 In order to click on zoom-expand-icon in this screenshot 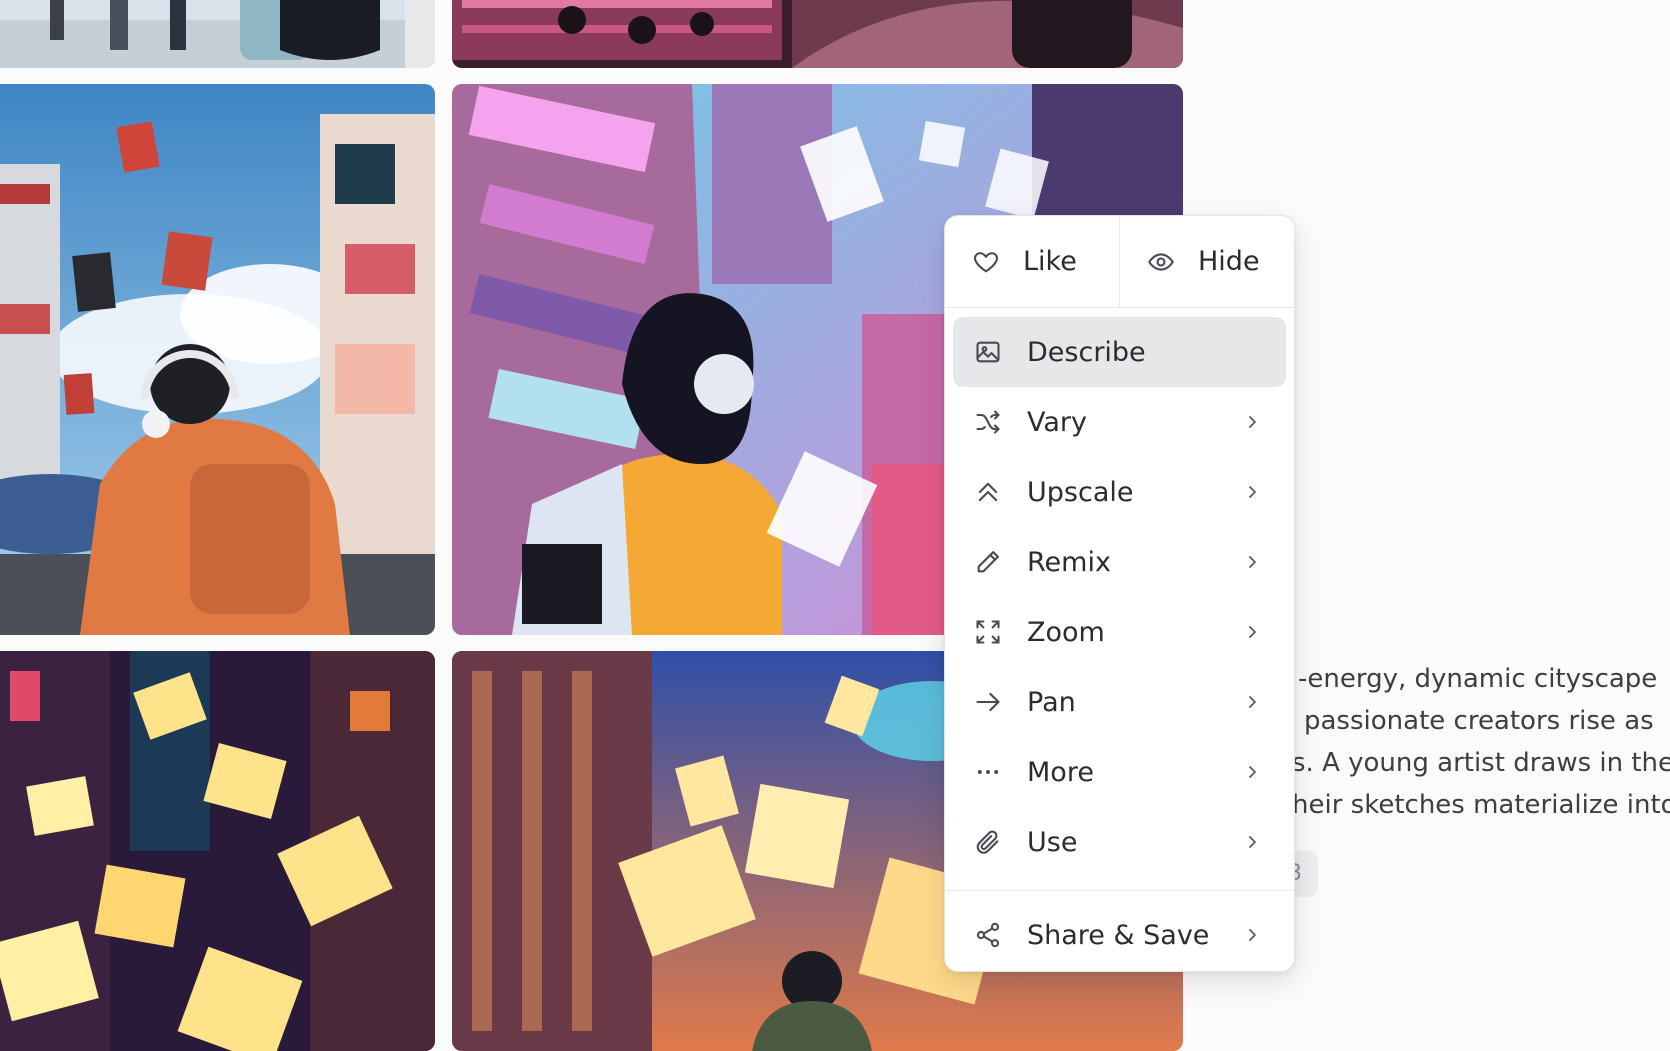, I will do `click(988, 632)`.